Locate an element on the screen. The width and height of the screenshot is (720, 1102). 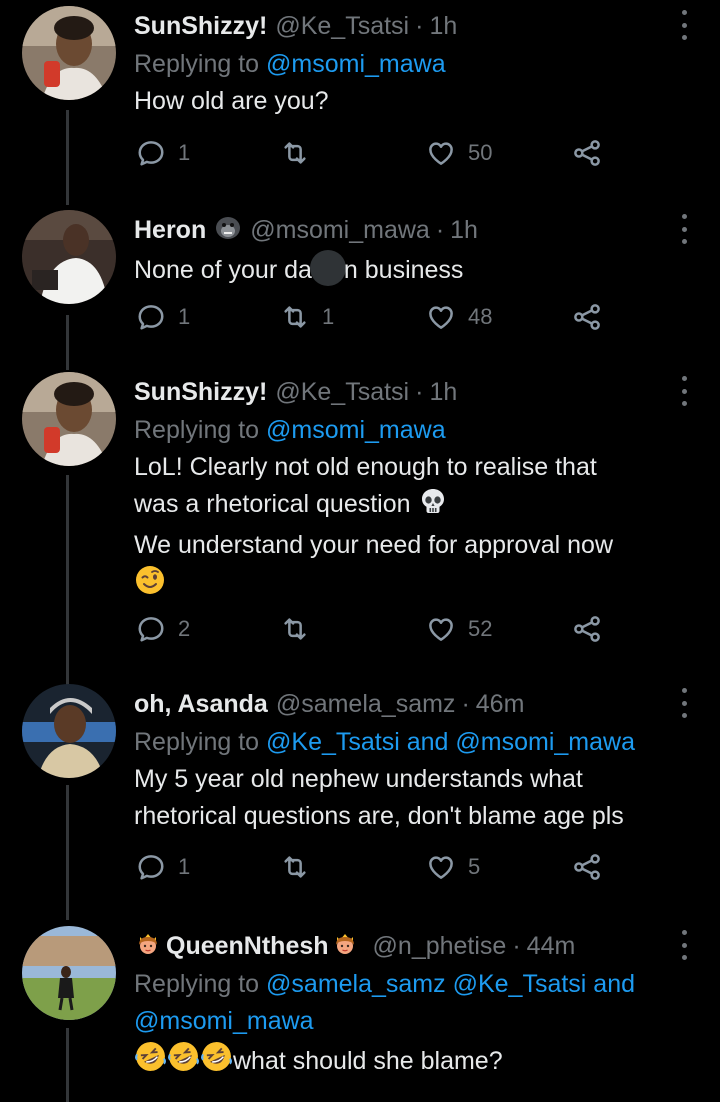
like-button: 48 is located at coordinates (459, 317).